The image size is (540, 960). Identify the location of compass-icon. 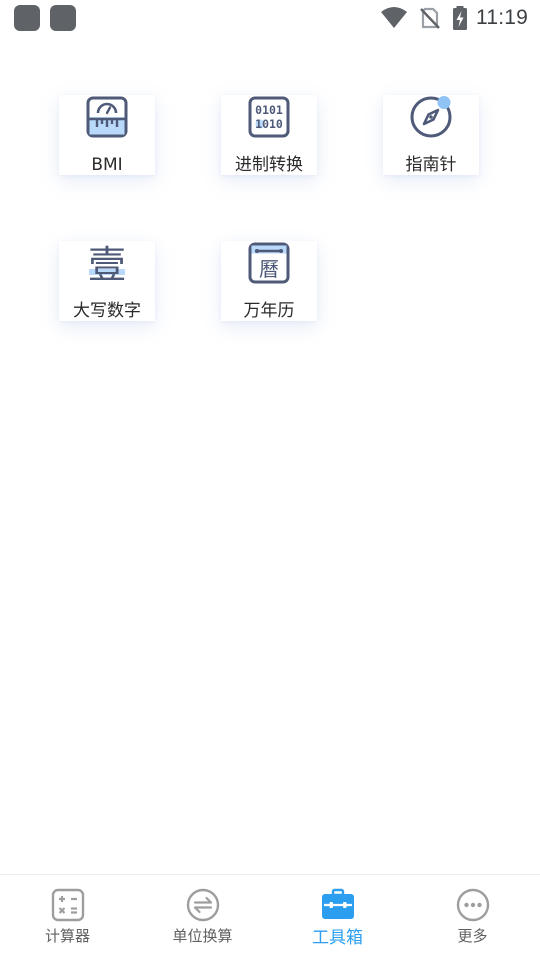
(431, 117).